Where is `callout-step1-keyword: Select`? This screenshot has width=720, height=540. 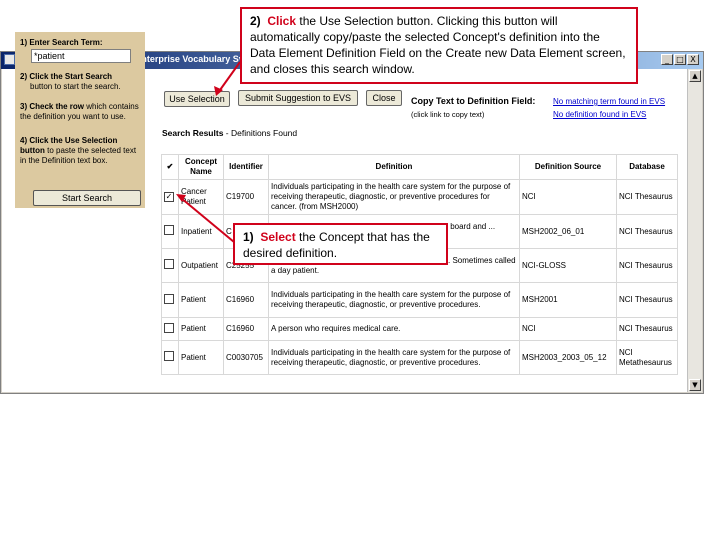 callout-step1-keyword: Select is located at coordinates (278, 237).